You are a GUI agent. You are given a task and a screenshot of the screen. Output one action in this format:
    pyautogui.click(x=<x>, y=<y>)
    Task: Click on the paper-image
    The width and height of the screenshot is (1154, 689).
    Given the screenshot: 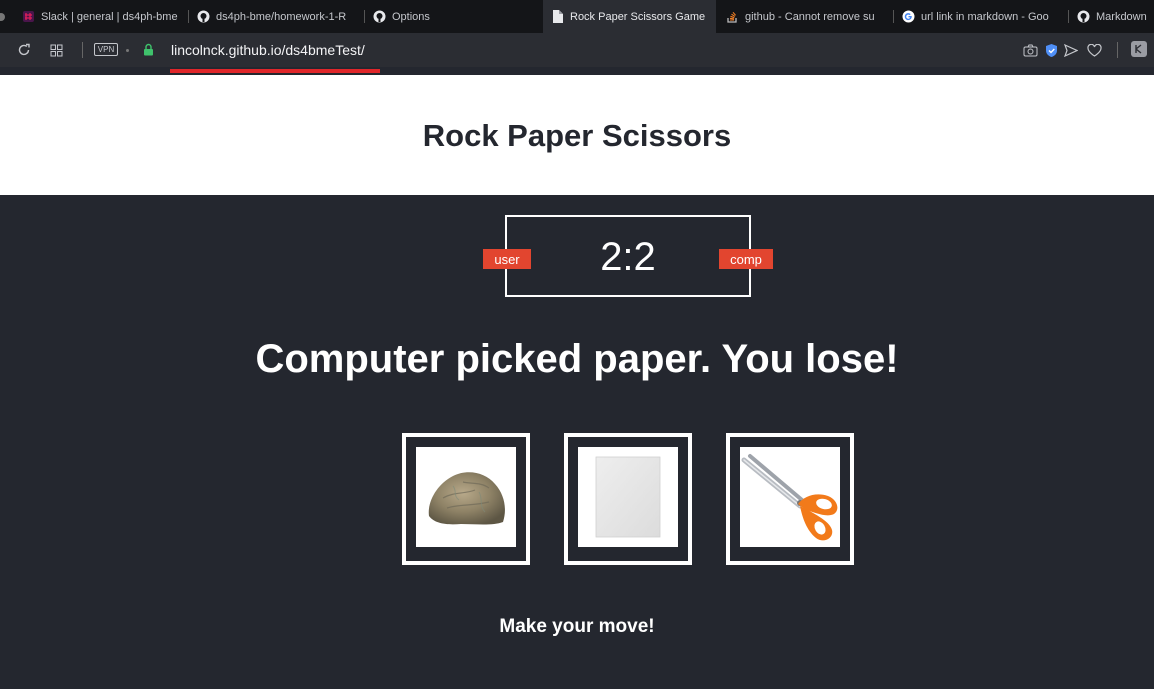 What is the action you would take?
    pyautogui.click(x=628, y=497)
    